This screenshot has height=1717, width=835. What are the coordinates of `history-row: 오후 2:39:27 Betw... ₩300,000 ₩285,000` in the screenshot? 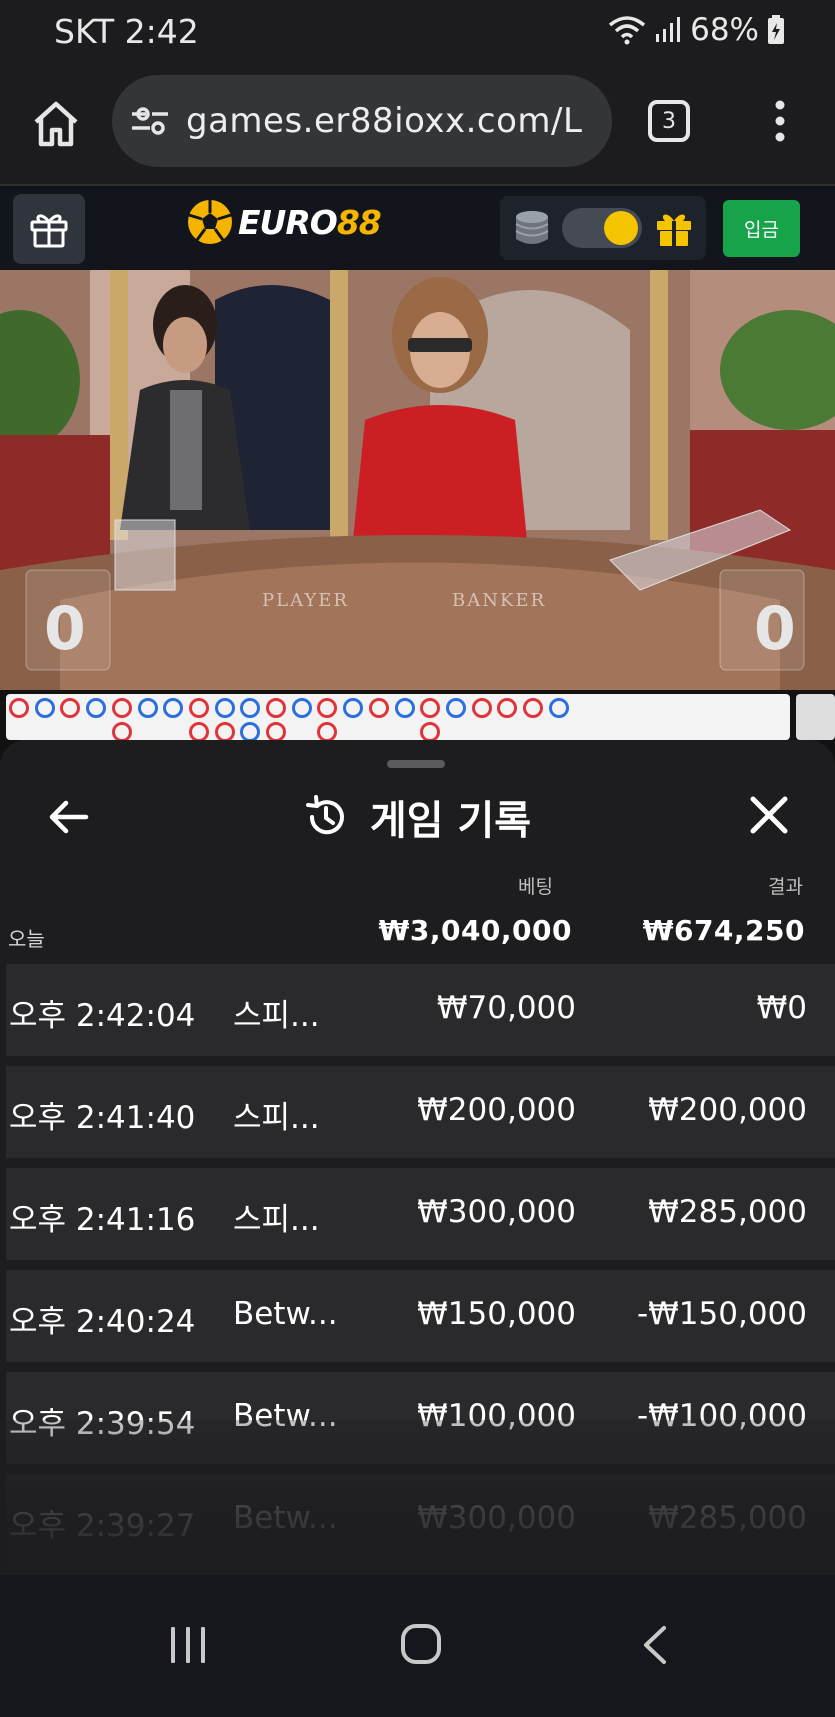 It's located at (420, 1520).